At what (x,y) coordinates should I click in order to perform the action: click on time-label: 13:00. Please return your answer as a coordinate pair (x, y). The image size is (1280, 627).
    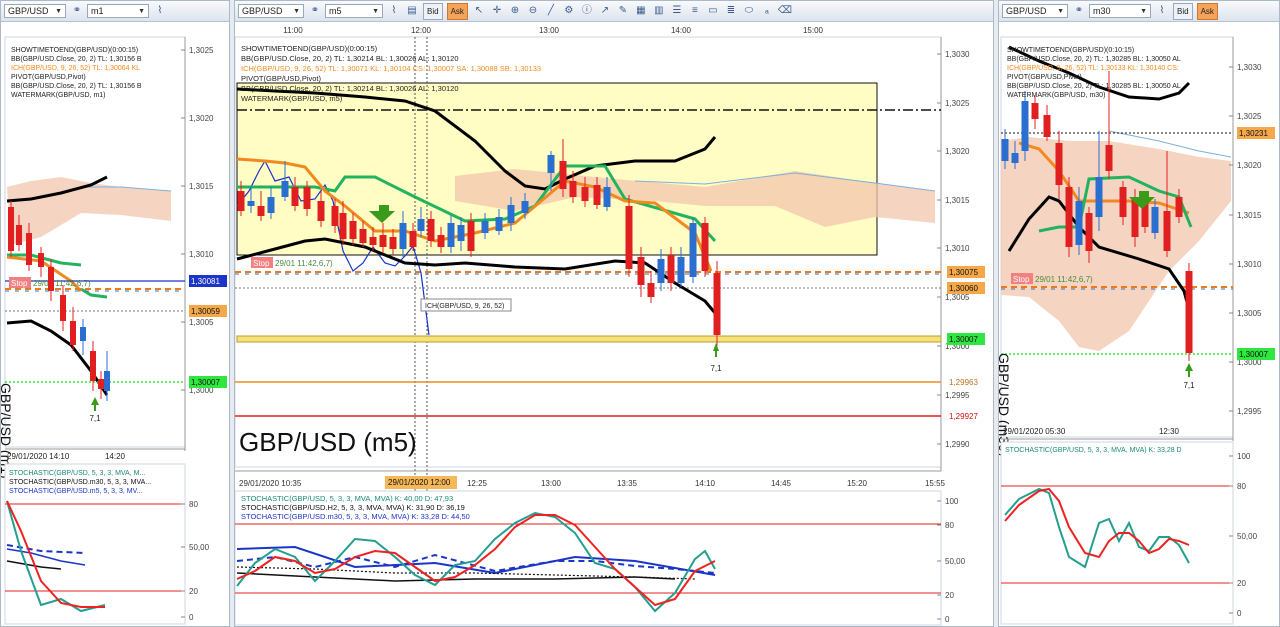
    Looking at the image, I should click on (551, 483).